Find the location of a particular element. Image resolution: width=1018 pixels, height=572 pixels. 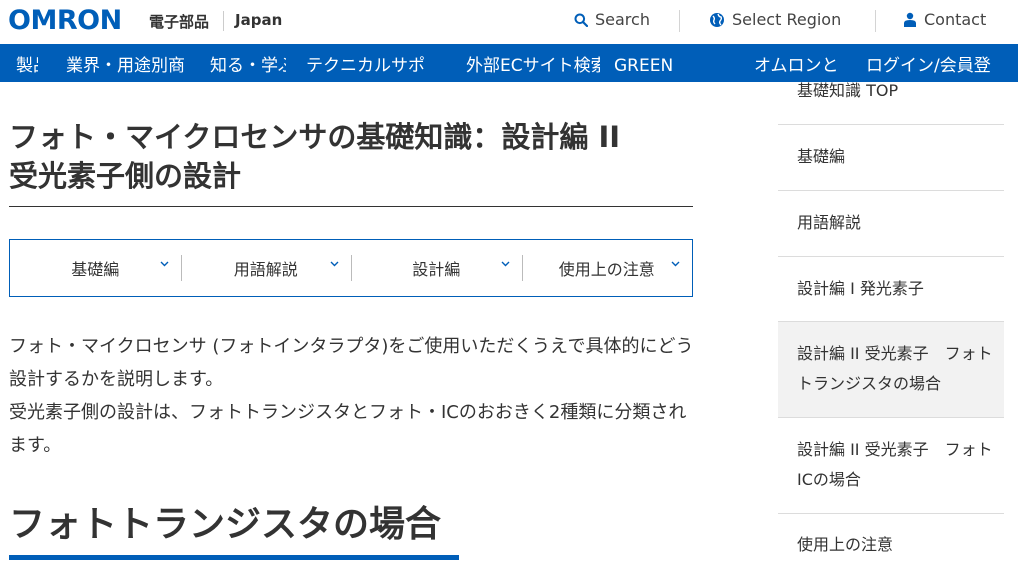

contact-button: Contact is located at coordinates (944, 19).